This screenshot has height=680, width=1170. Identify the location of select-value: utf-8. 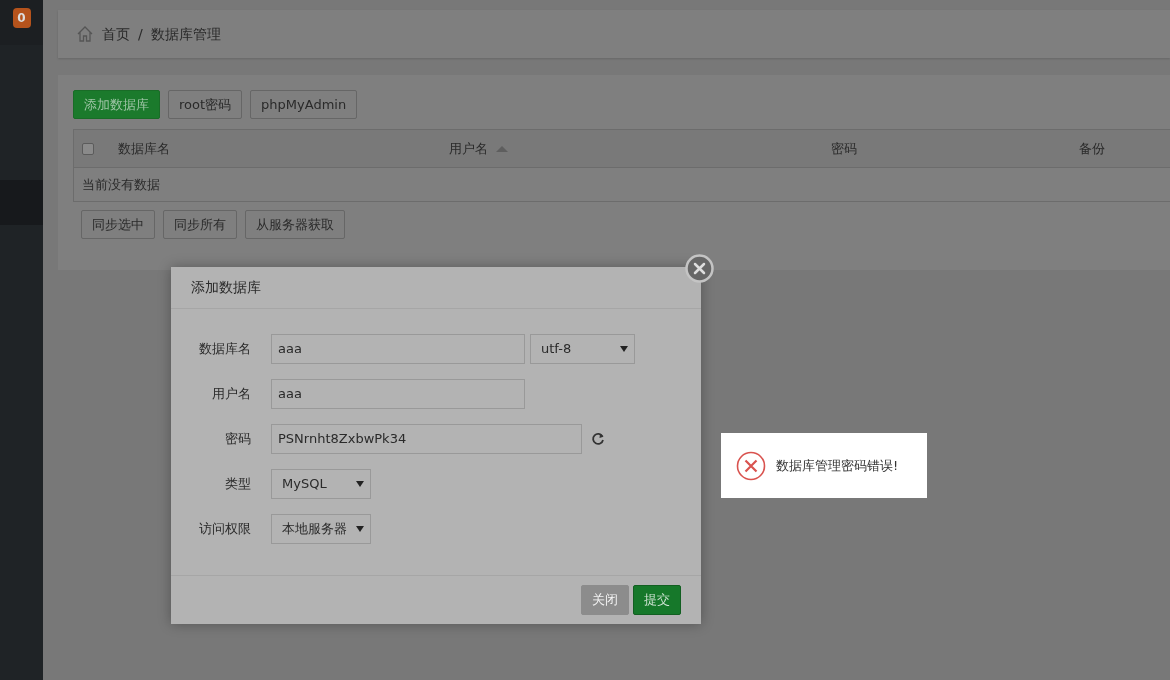
(556, 349).